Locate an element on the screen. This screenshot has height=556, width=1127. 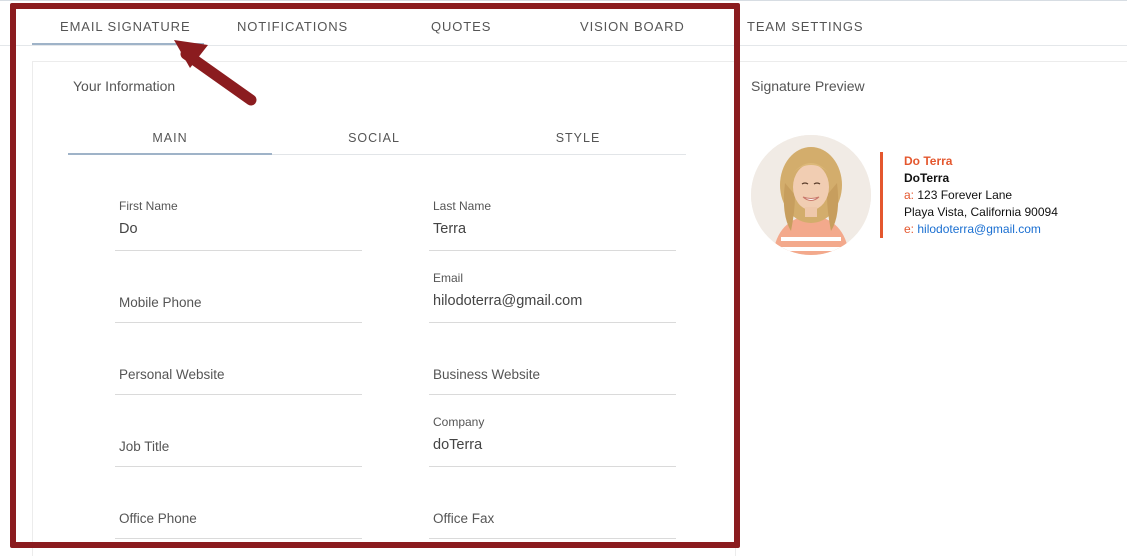
preview-divider is located at coordinates (931, 61).